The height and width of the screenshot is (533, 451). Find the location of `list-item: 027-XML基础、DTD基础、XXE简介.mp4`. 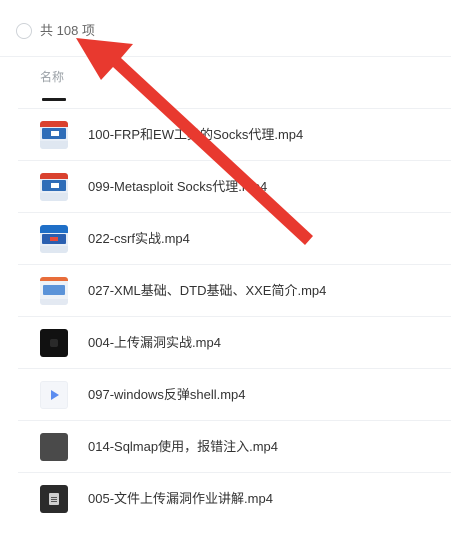

list-item: 027-XML基础、DTD基础、XXE简介.mp4 is located at coordinates (234, 290).